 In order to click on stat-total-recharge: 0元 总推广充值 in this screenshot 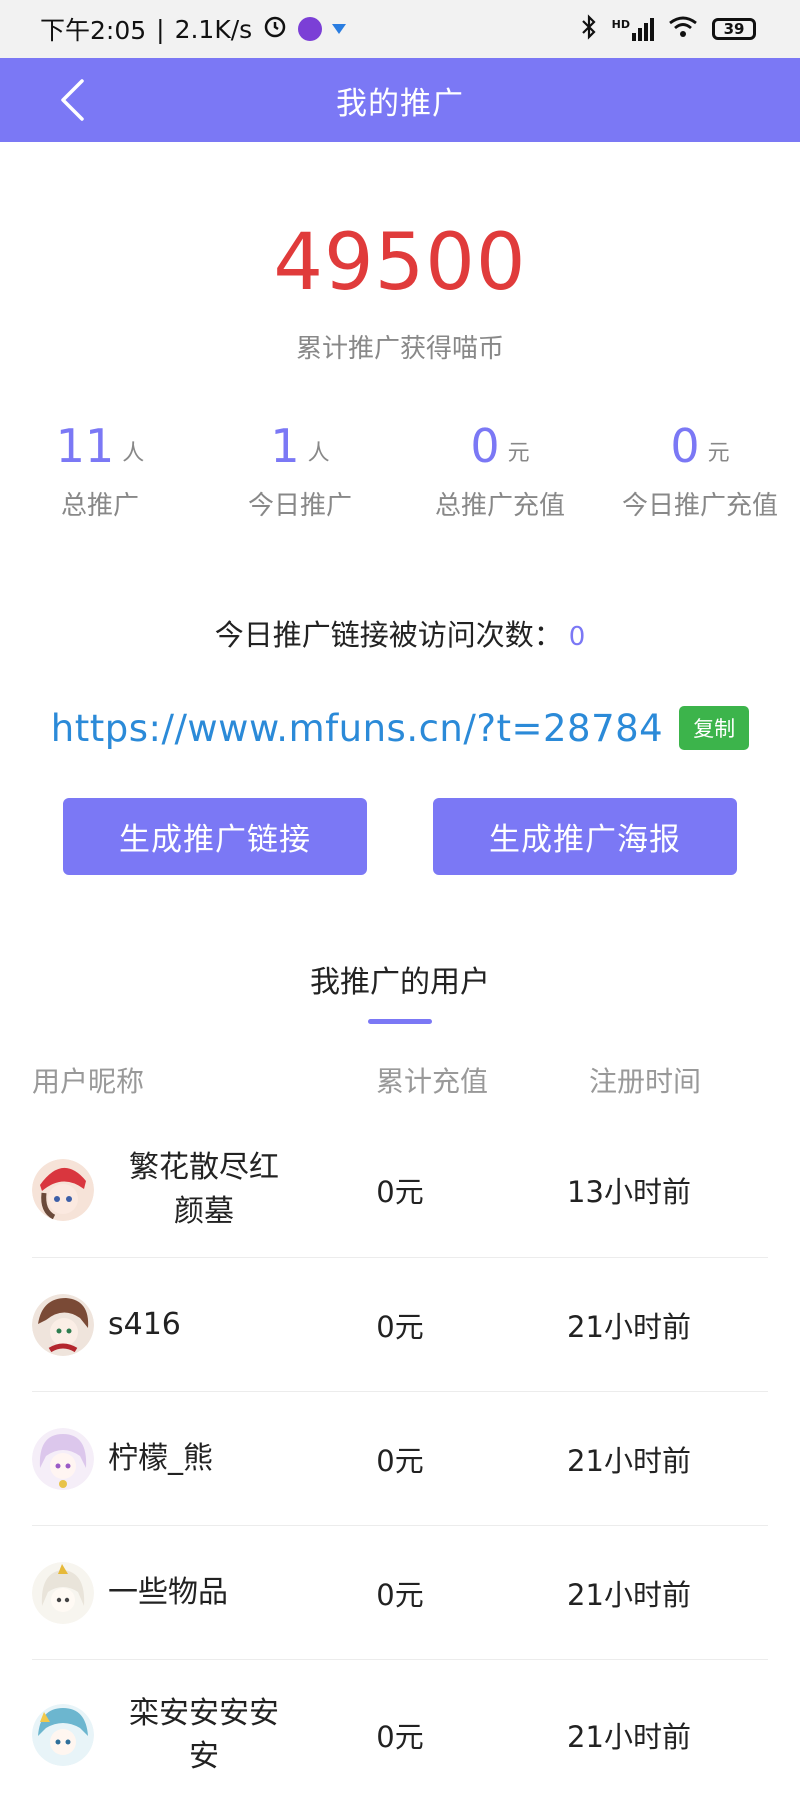, I will do `click(500, 469)`.